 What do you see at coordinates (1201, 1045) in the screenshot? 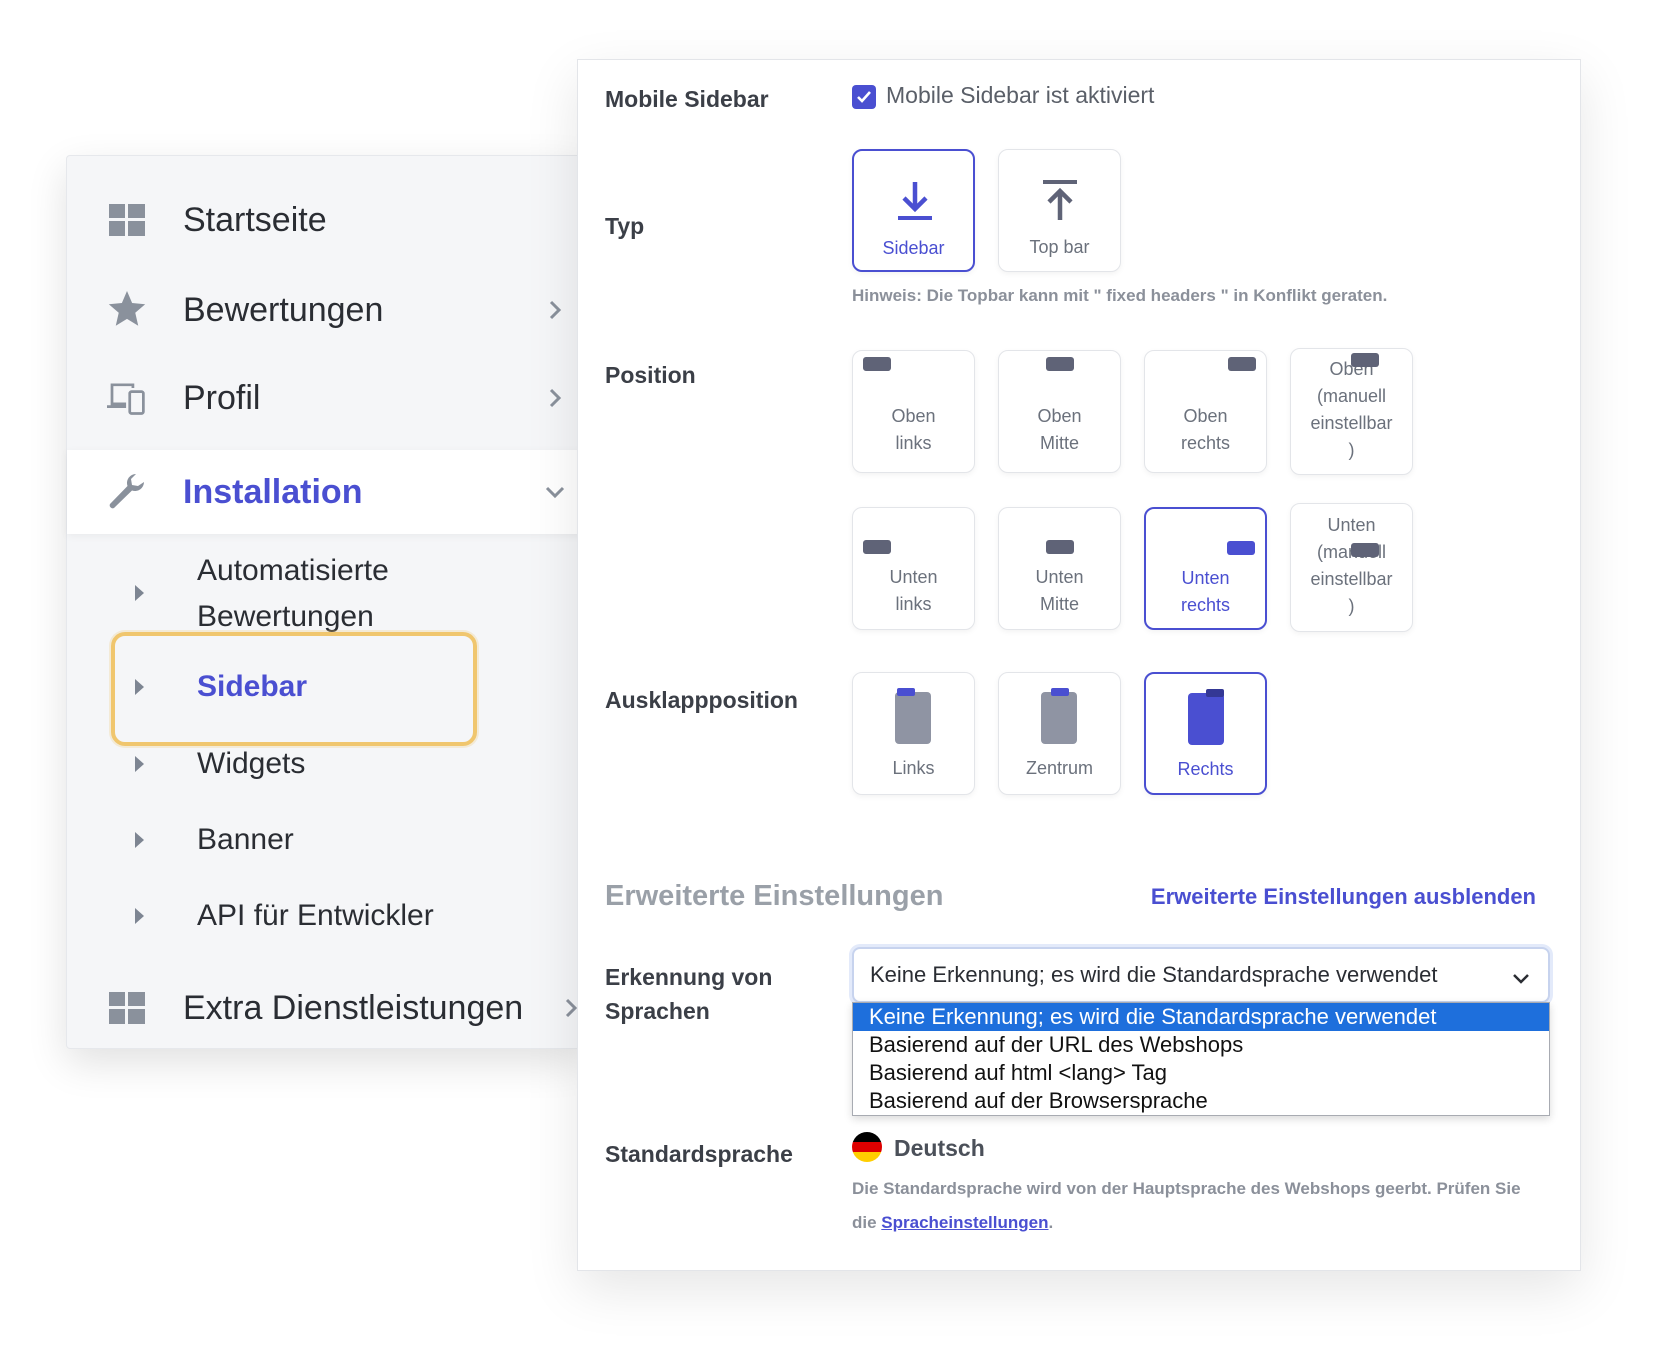
I see `dropdown-option: Basierend auf der URL des Webshops` at bounding box center [1201, 1045].